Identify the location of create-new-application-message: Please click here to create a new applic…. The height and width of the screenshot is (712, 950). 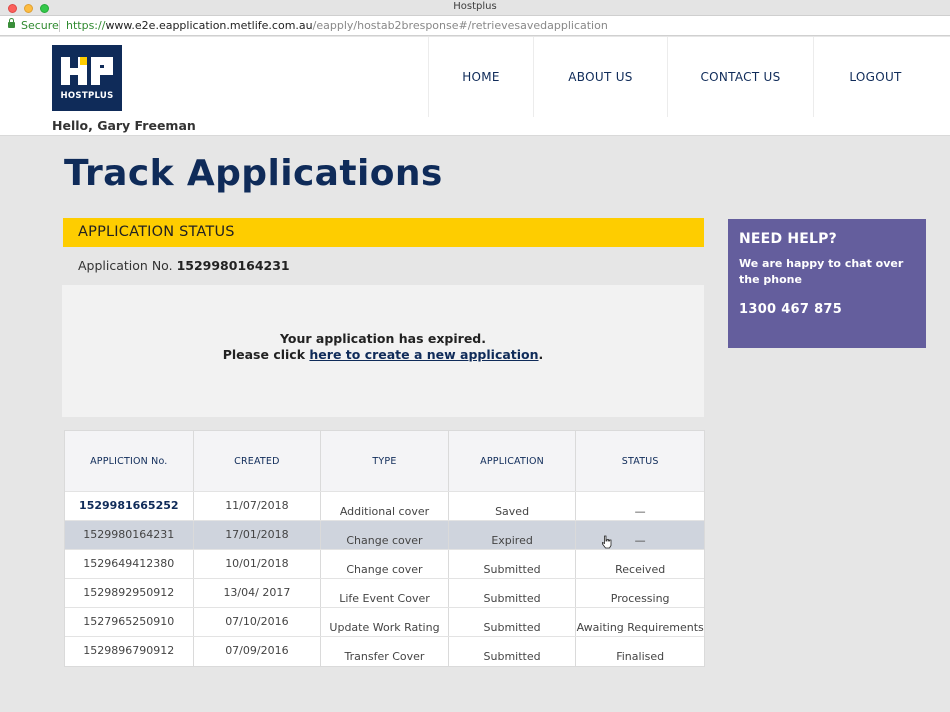
(383, 354).